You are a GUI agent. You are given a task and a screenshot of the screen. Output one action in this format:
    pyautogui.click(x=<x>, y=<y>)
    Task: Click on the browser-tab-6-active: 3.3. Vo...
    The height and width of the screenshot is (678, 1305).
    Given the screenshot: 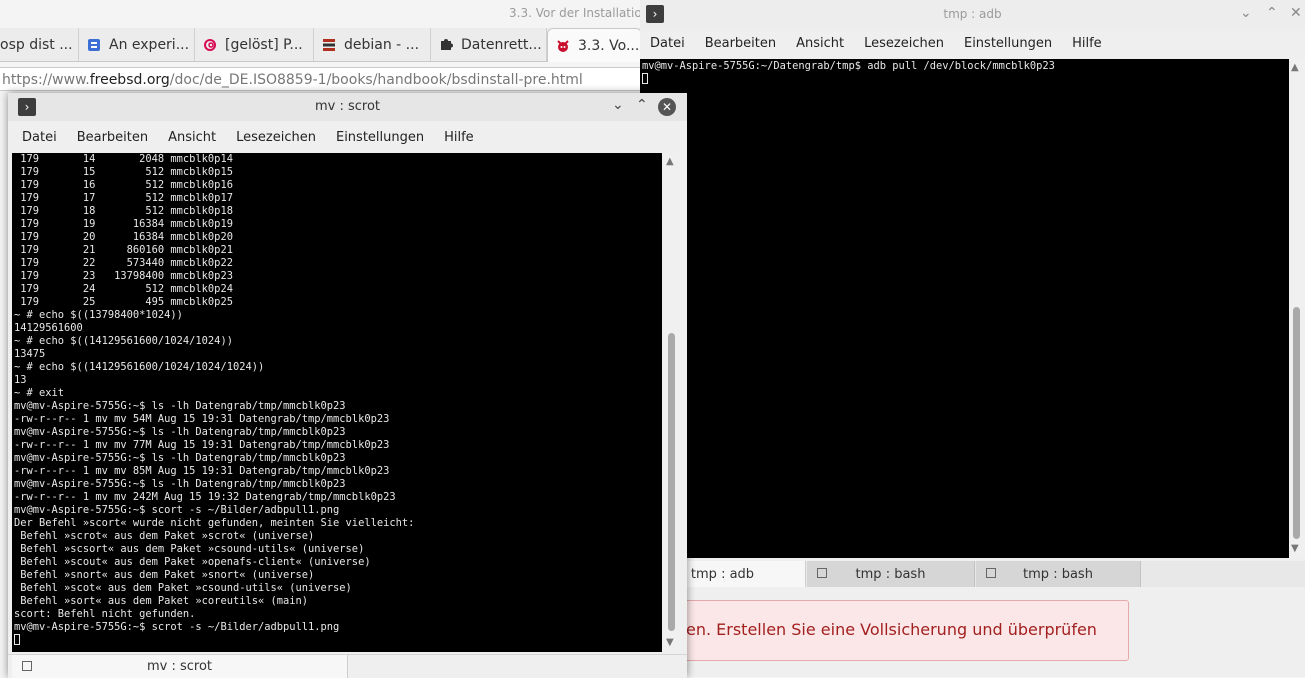 What is the action you would take?
    pyautogui.click(x=594, y=45)
    